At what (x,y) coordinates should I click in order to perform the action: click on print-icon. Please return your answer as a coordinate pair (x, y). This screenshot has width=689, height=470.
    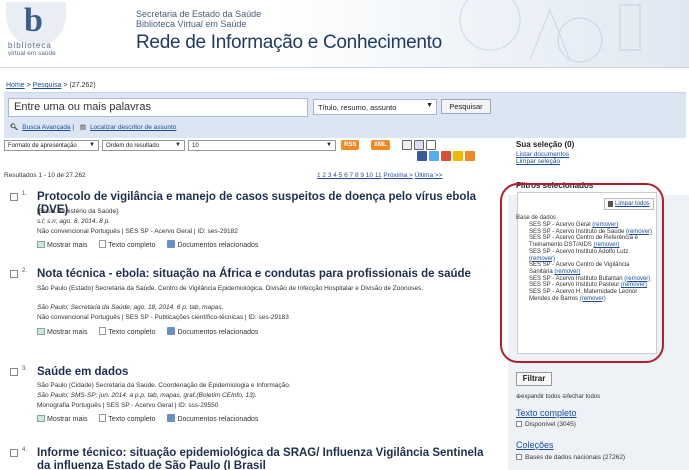
    Looking at the image, I should click on (407, 145).